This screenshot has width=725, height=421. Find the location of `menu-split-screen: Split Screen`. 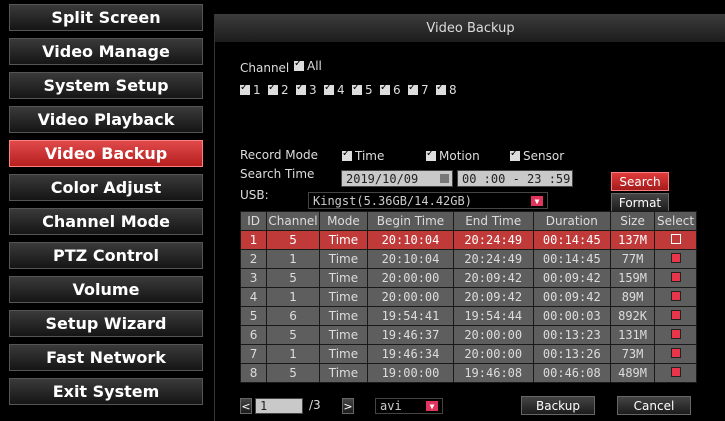

menu-split-screen: Split Screen is located at coordinates (106, 17).